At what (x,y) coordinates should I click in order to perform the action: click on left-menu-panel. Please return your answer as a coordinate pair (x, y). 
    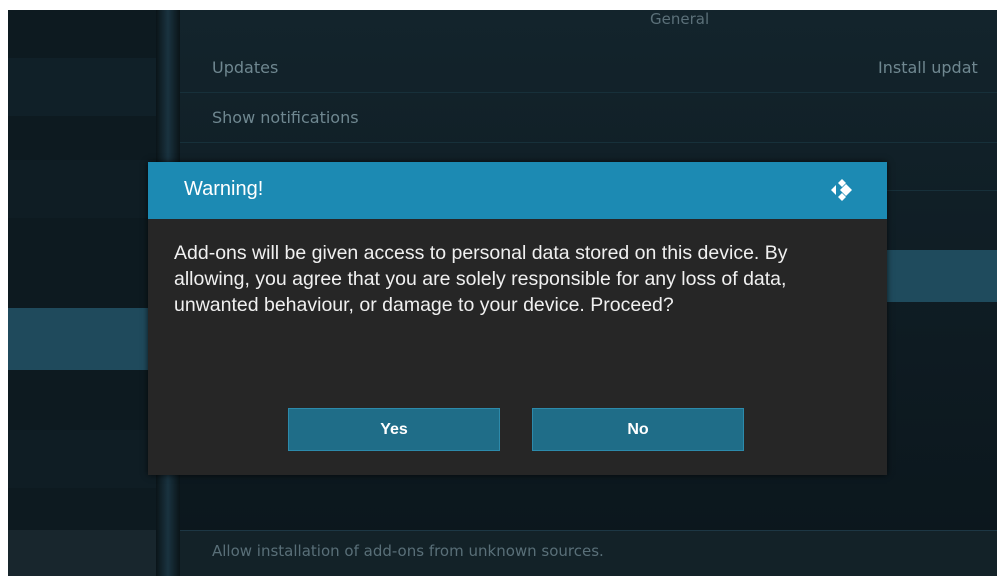
    Looking at the image, I should click on (82, 293).